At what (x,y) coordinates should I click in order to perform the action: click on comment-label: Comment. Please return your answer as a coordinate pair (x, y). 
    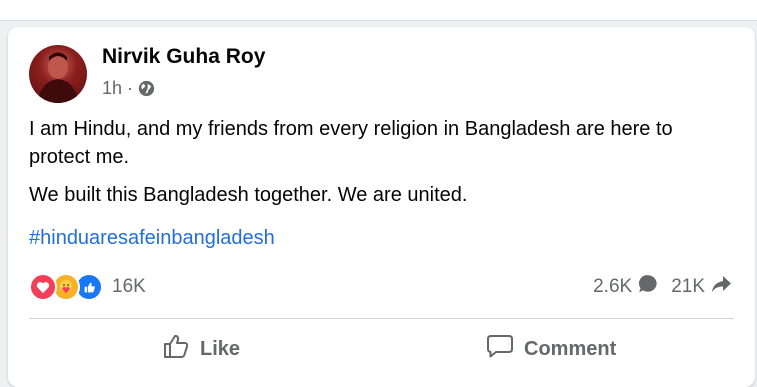
    Looking at the image, I should click on (570, 348).